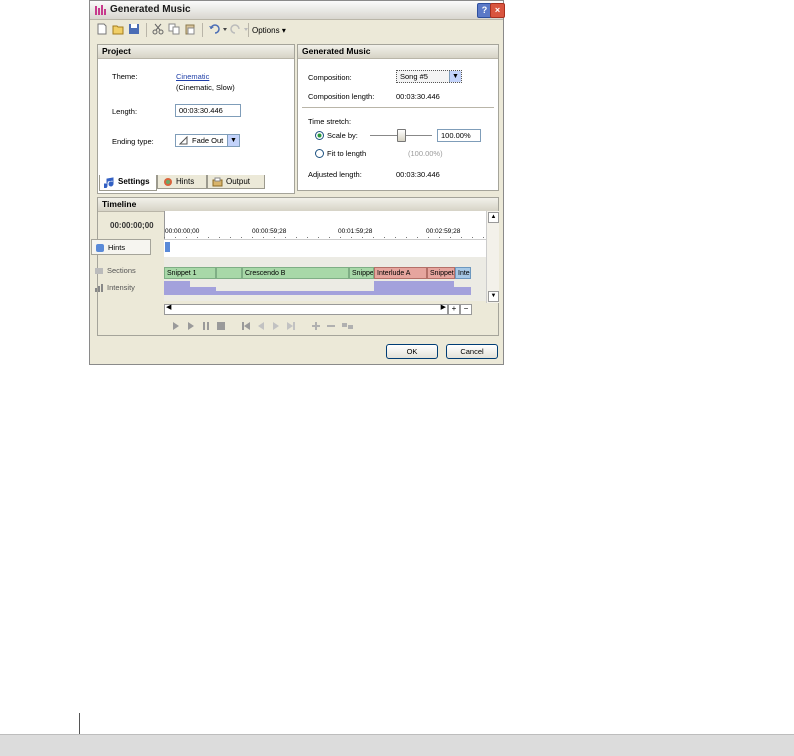 This screenshot has height=756, width=794. I want to click on music-app-icon, so click(100, 10).